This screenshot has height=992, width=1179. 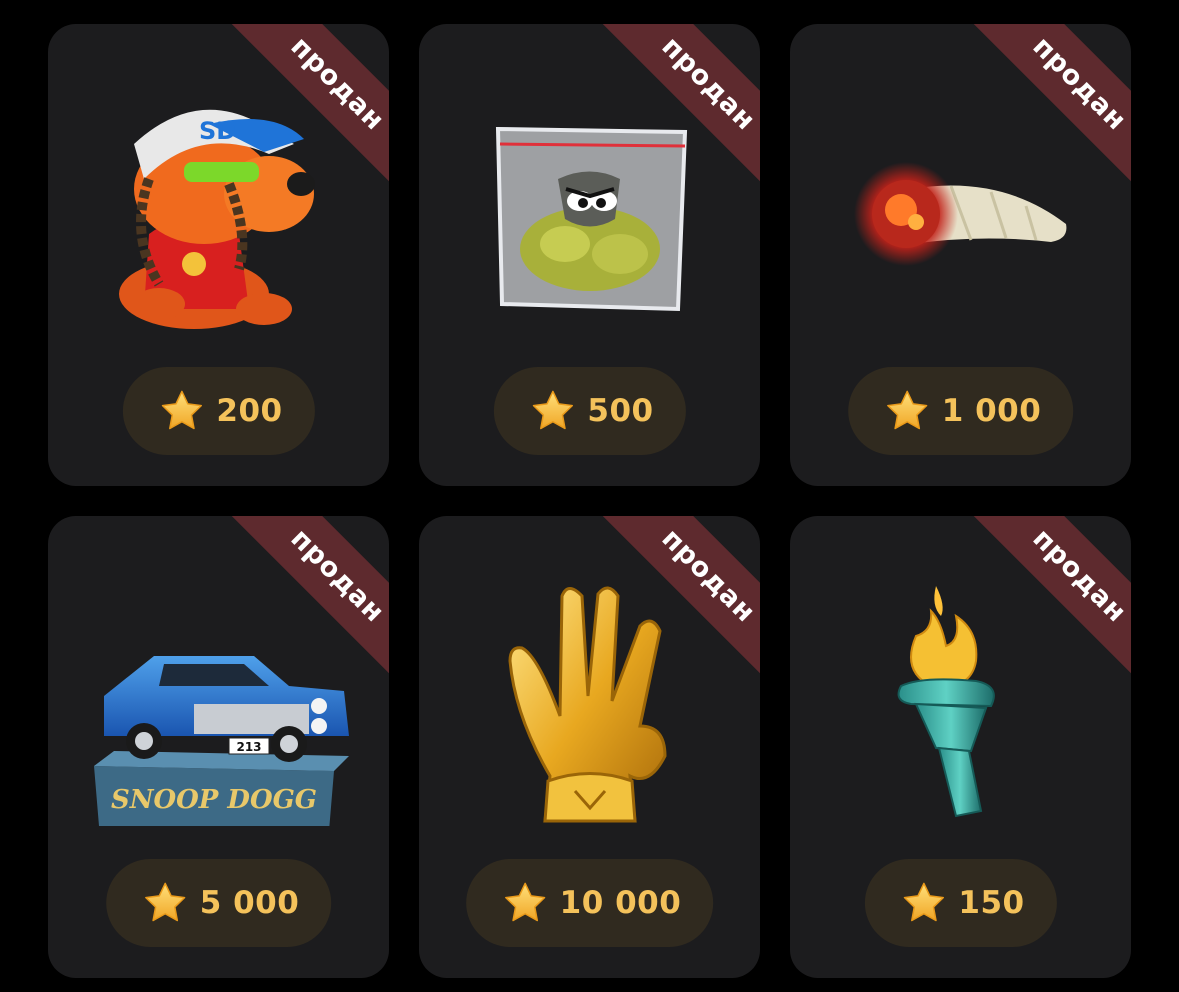 I want to click on price-amount: 5 000, so click(x=249, y=903).